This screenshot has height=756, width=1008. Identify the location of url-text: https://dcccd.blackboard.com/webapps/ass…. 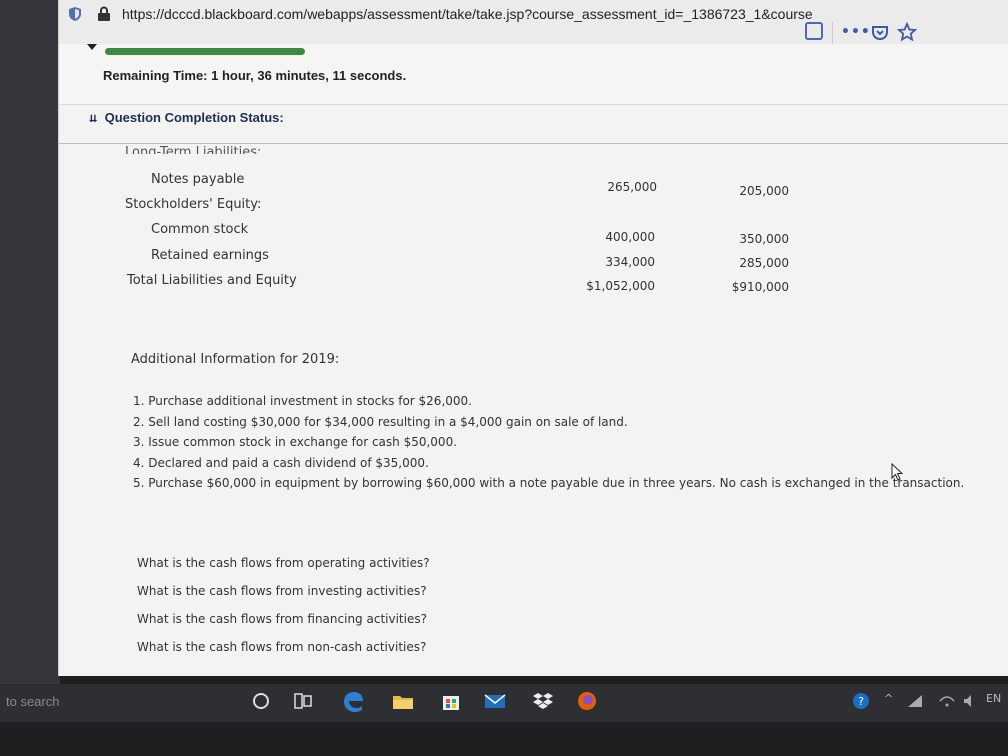
(467, 14).